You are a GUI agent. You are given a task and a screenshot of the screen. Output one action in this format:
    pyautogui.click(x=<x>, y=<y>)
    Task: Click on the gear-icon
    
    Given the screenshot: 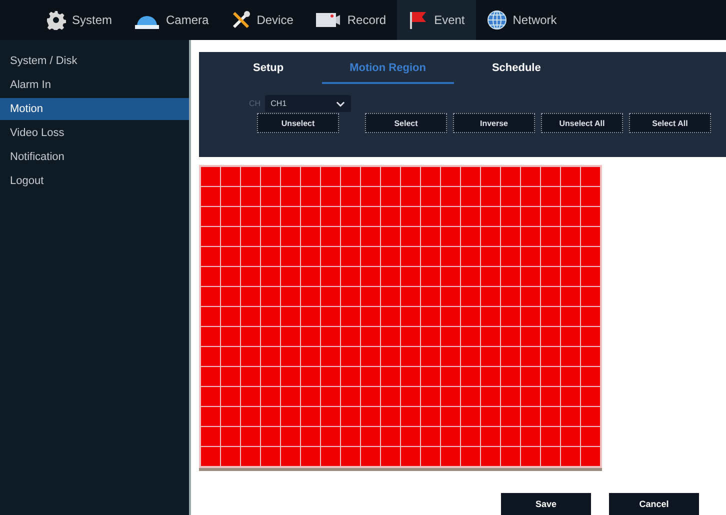 What is the action you would take?
    pyautogui.click(x=56, y=20)
    